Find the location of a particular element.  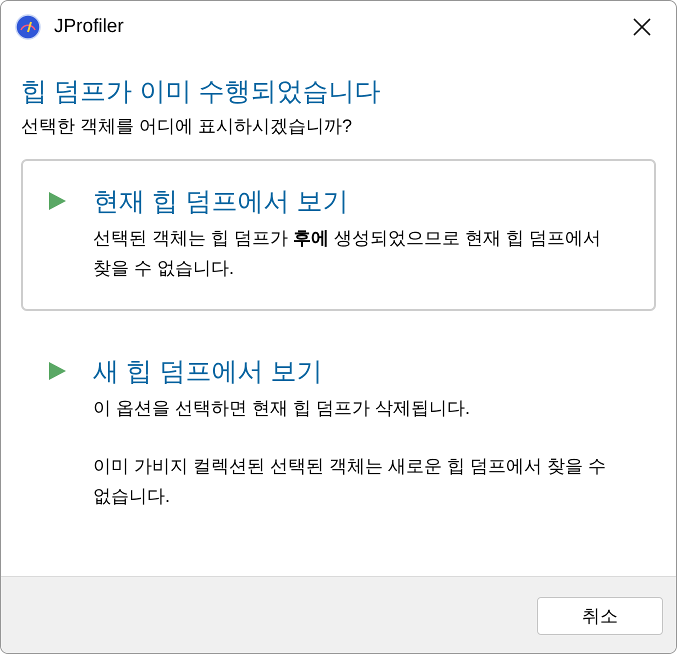

option-description: 선택된 객체는 힙 덤프가 후에 생성되었으므로 현재 힙 덤프에서 찾을 수 없습니다. is located at coordinates (347, 253).